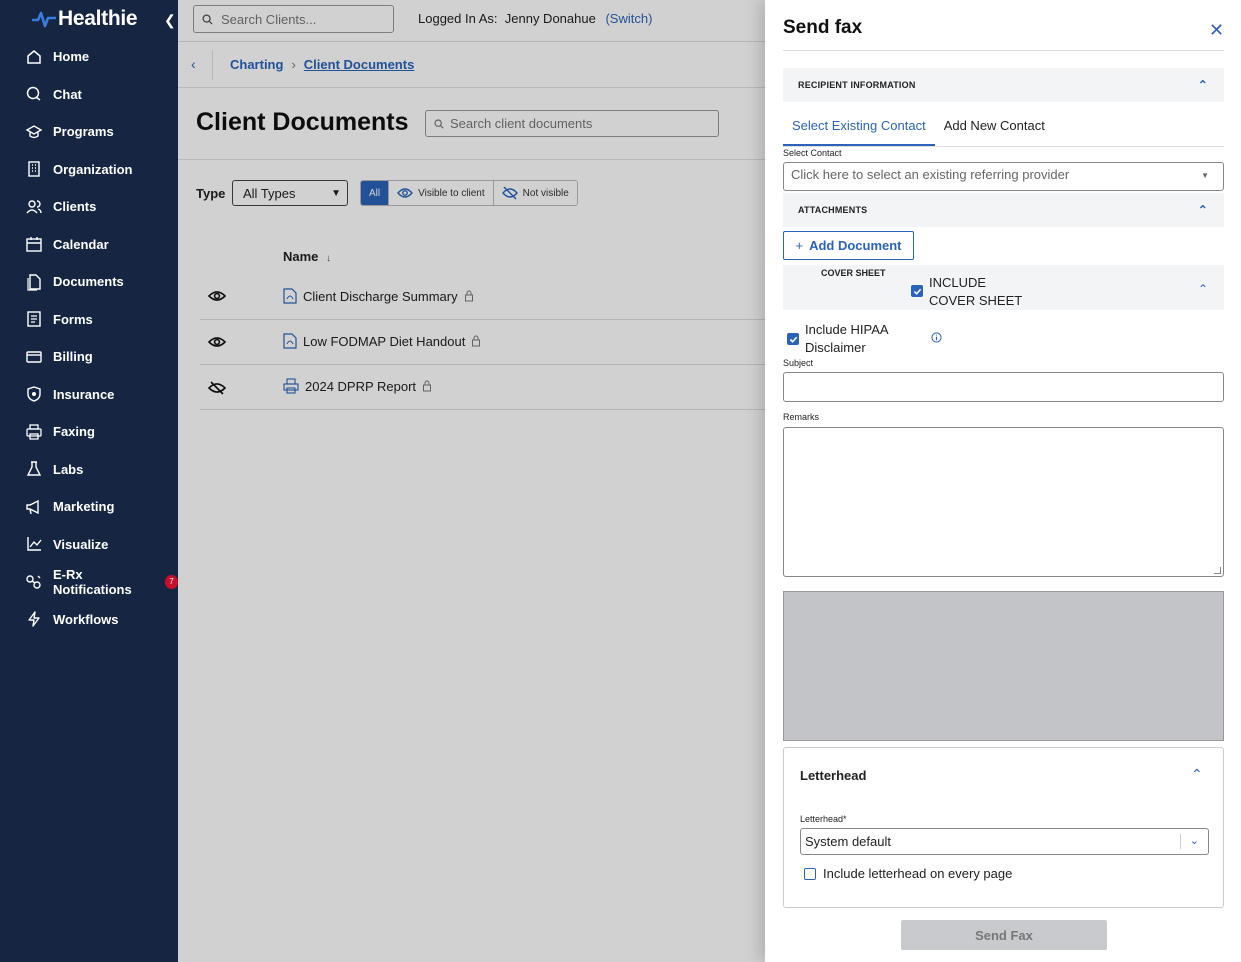  I want to click on sidebar-item-programs: Programs, so click(89, 132).